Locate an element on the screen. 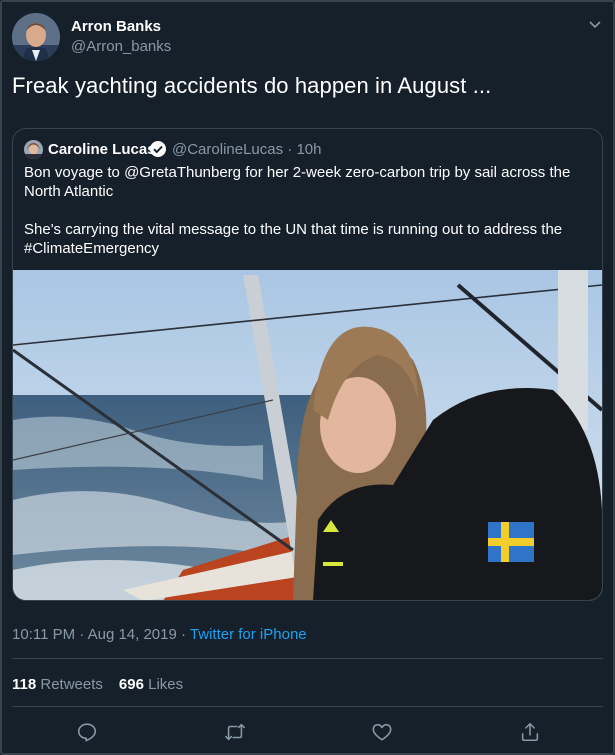 The image size is (615, 755). retweets-stat: 118 Retweets is located at coordinates (57, 684).